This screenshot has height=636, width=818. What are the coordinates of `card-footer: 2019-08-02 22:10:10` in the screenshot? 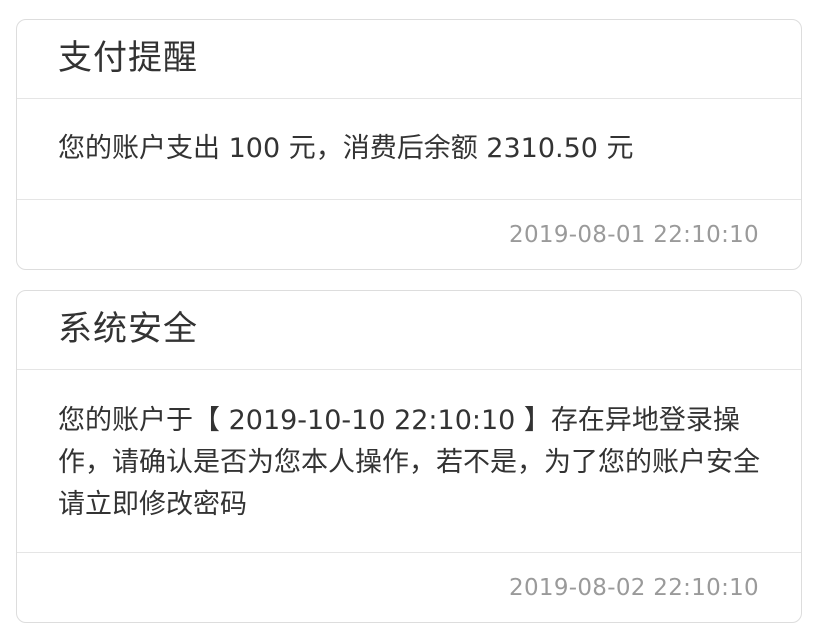 It's located at (409, 587).